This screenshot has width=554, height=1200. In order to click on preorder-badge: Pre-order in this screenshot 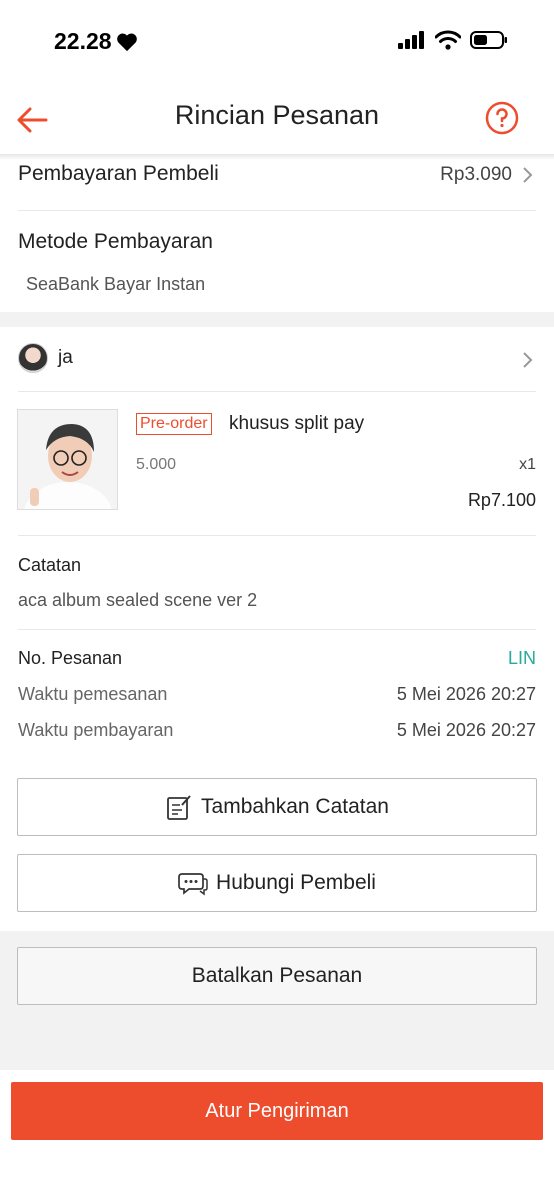, I will do `click(174, 424)`.